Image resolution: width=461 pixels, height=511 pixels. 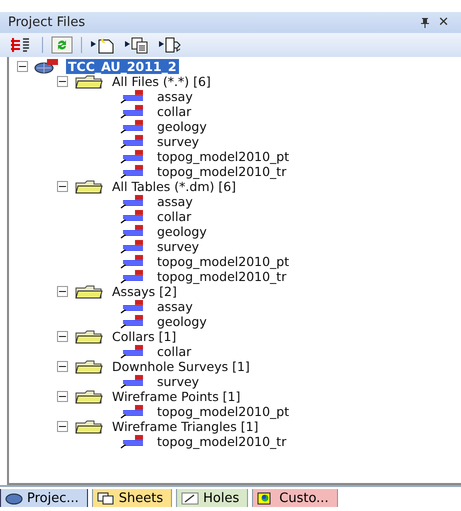 I want to click on panel-title: Project Files, so click(x=47, y=23).